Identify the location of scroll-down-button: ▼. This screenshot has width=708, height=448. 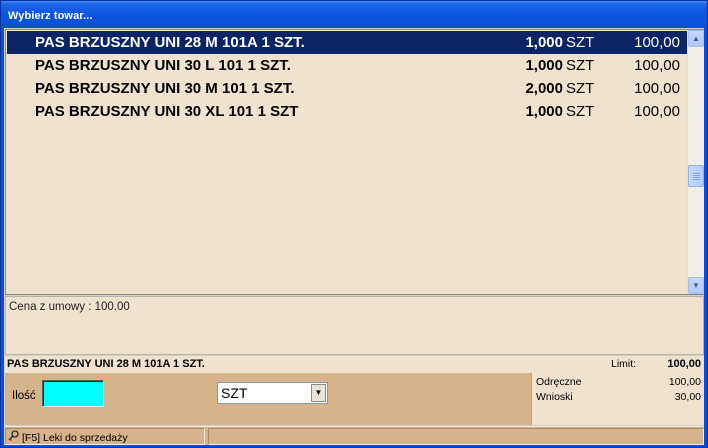
(696, 285).